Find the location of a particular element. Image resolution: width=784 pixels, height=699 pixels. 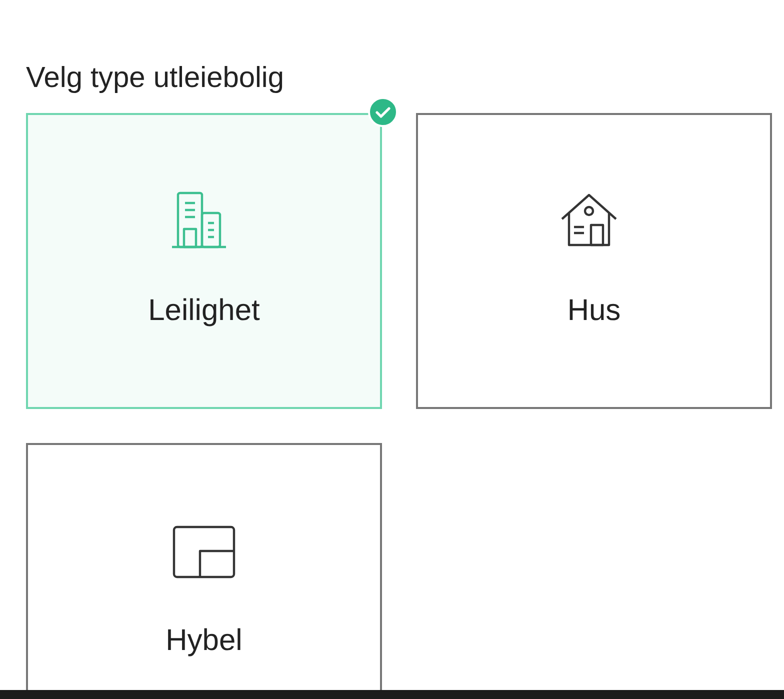

heading: Velg type utleiebolig is located at coordinates (155, 78).